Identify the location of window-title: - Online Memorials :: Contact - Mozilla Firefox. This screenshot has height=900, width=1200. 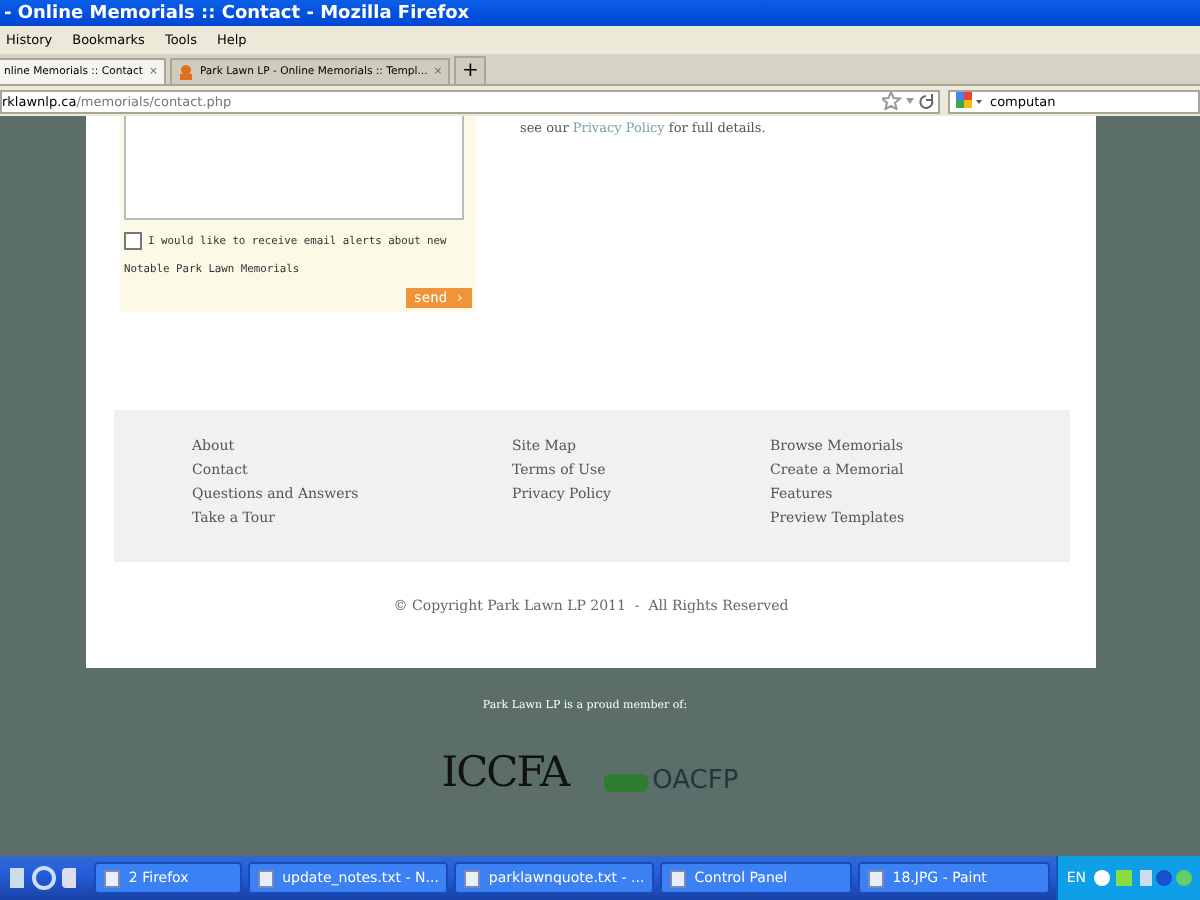
(600, 13).